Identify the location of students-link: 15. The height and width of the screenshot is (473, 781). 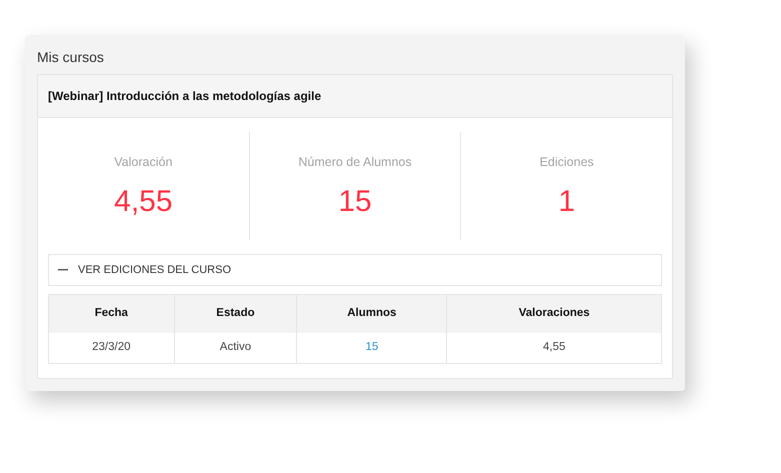
(371, 347).